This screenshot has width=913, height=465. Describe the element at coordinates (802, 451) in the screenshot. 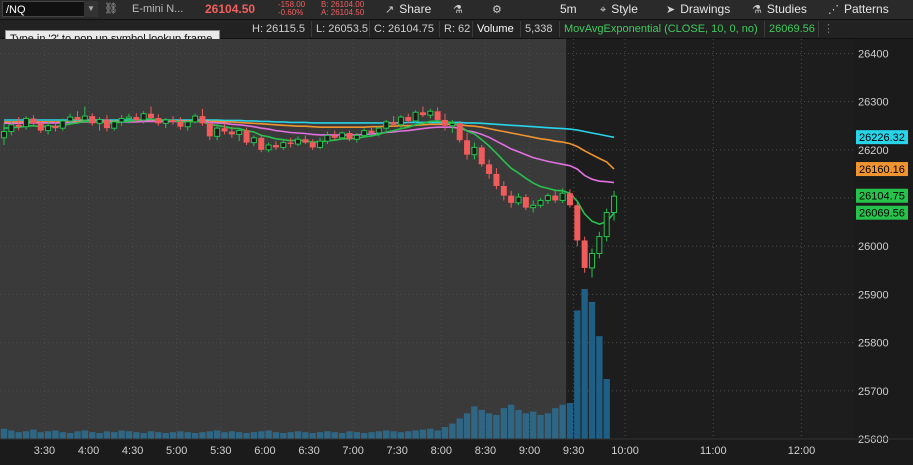

I see `time-tick-label: 12:00` at that location.